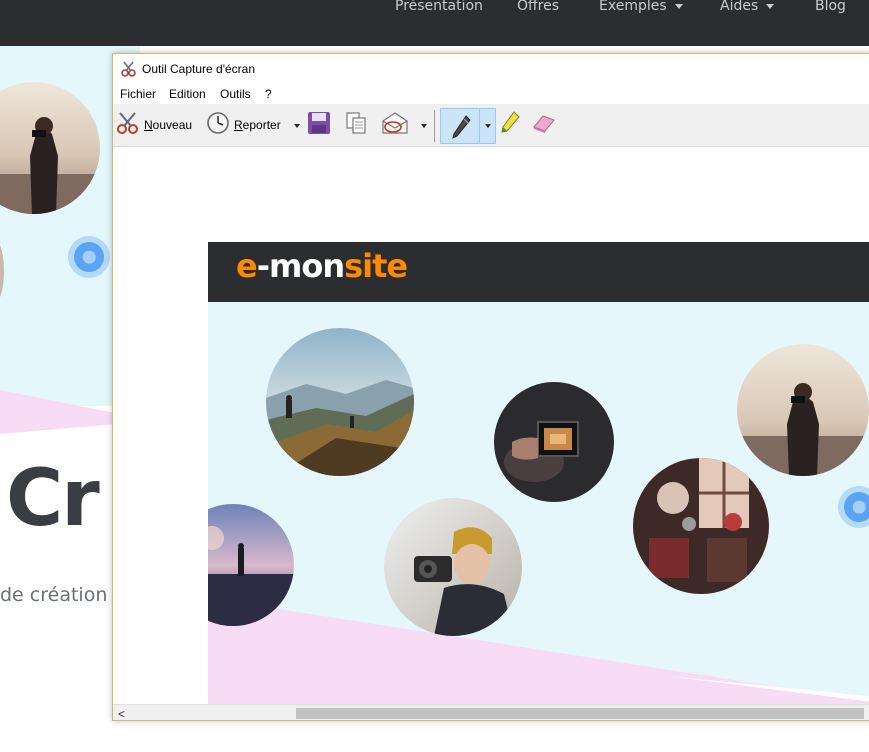 This screenshot has height=752, width=869. Describe the element at coordinates (491, 69) in the screenshot. I see `title-bar: Outil Capture d'écran` at that location.